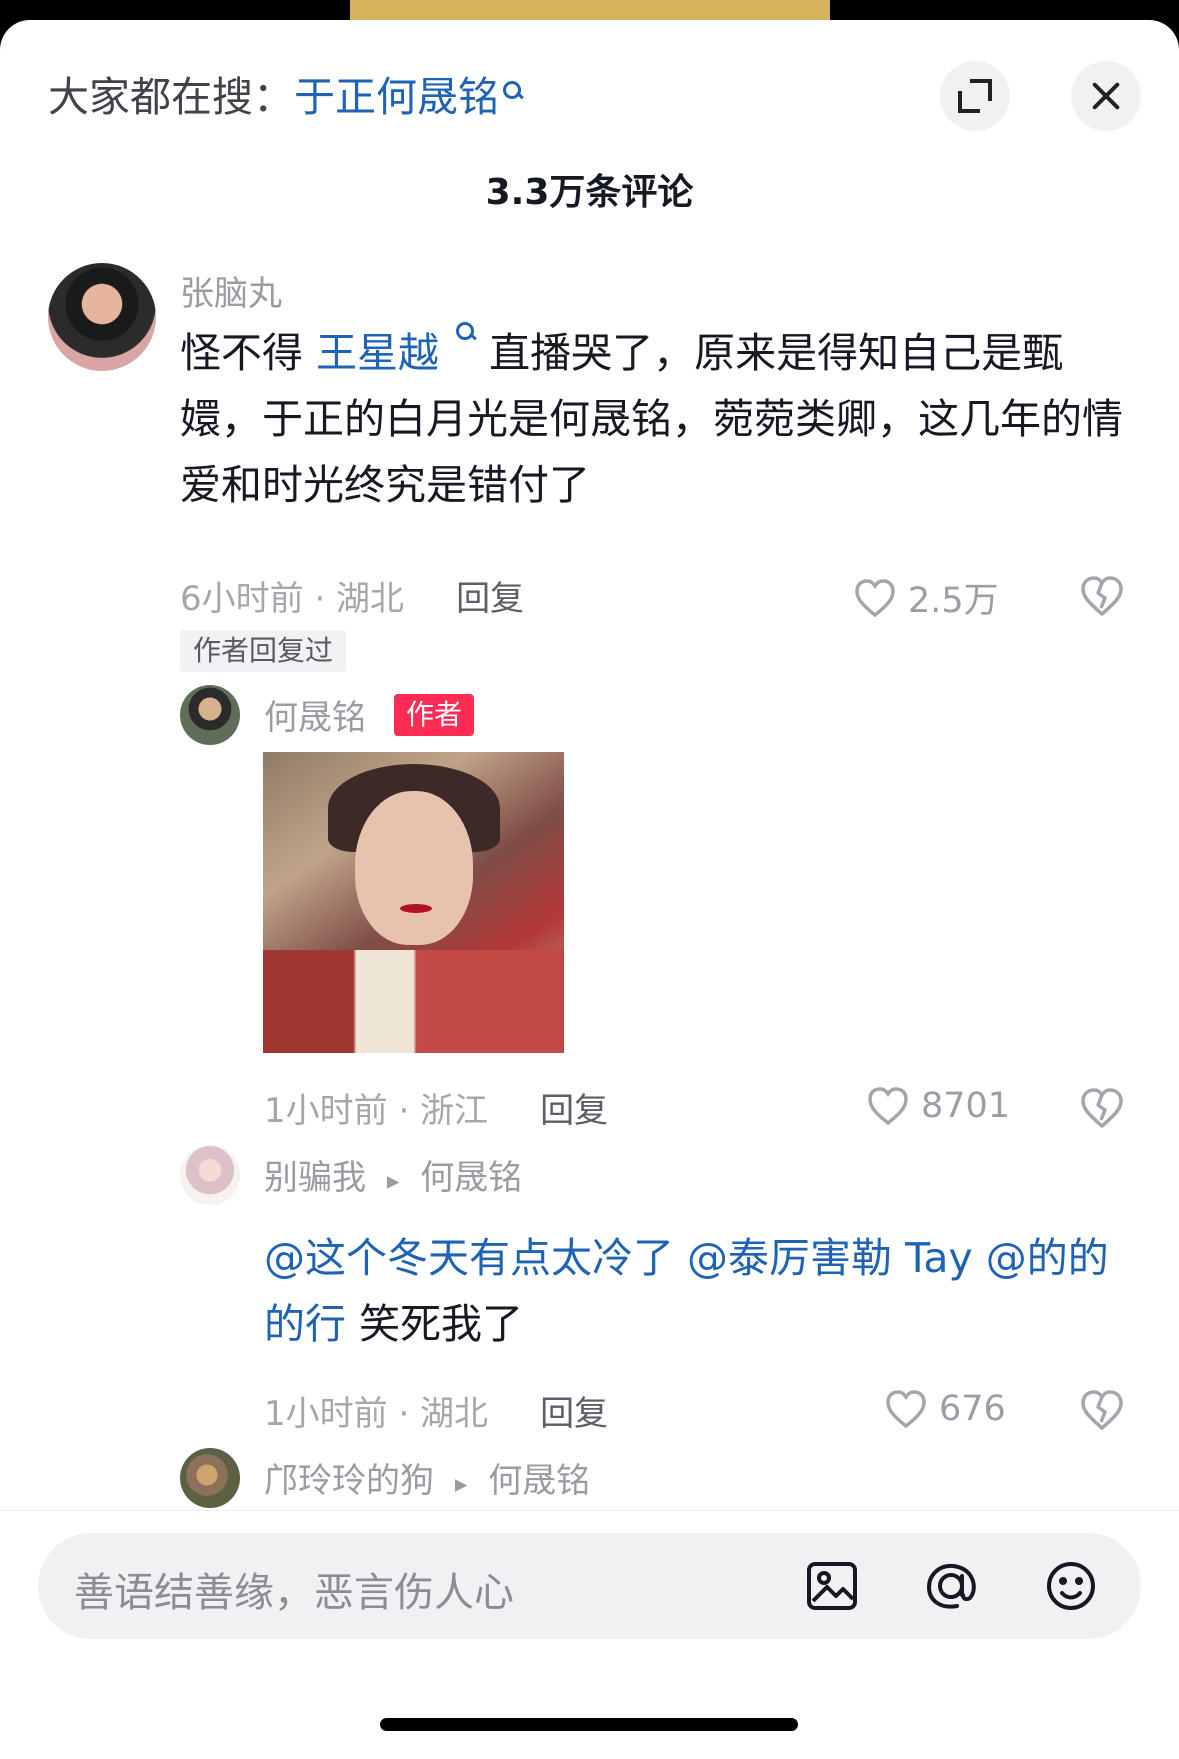 The image size is (1179, 1759). I want to click on expand-icon, so click(975, 96).